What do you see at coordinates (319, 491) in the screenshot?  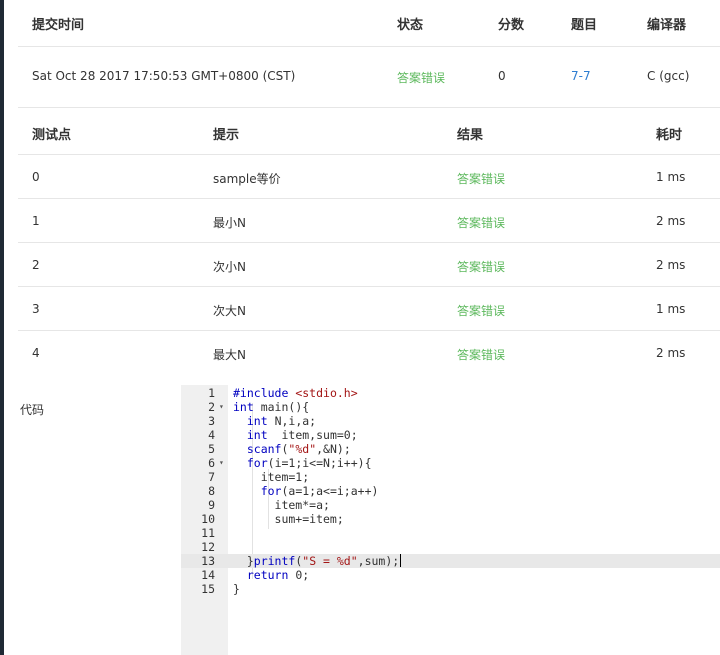 I see `code-text: for(a=1;a<=i;a++)` at bounding box center [319, 491].